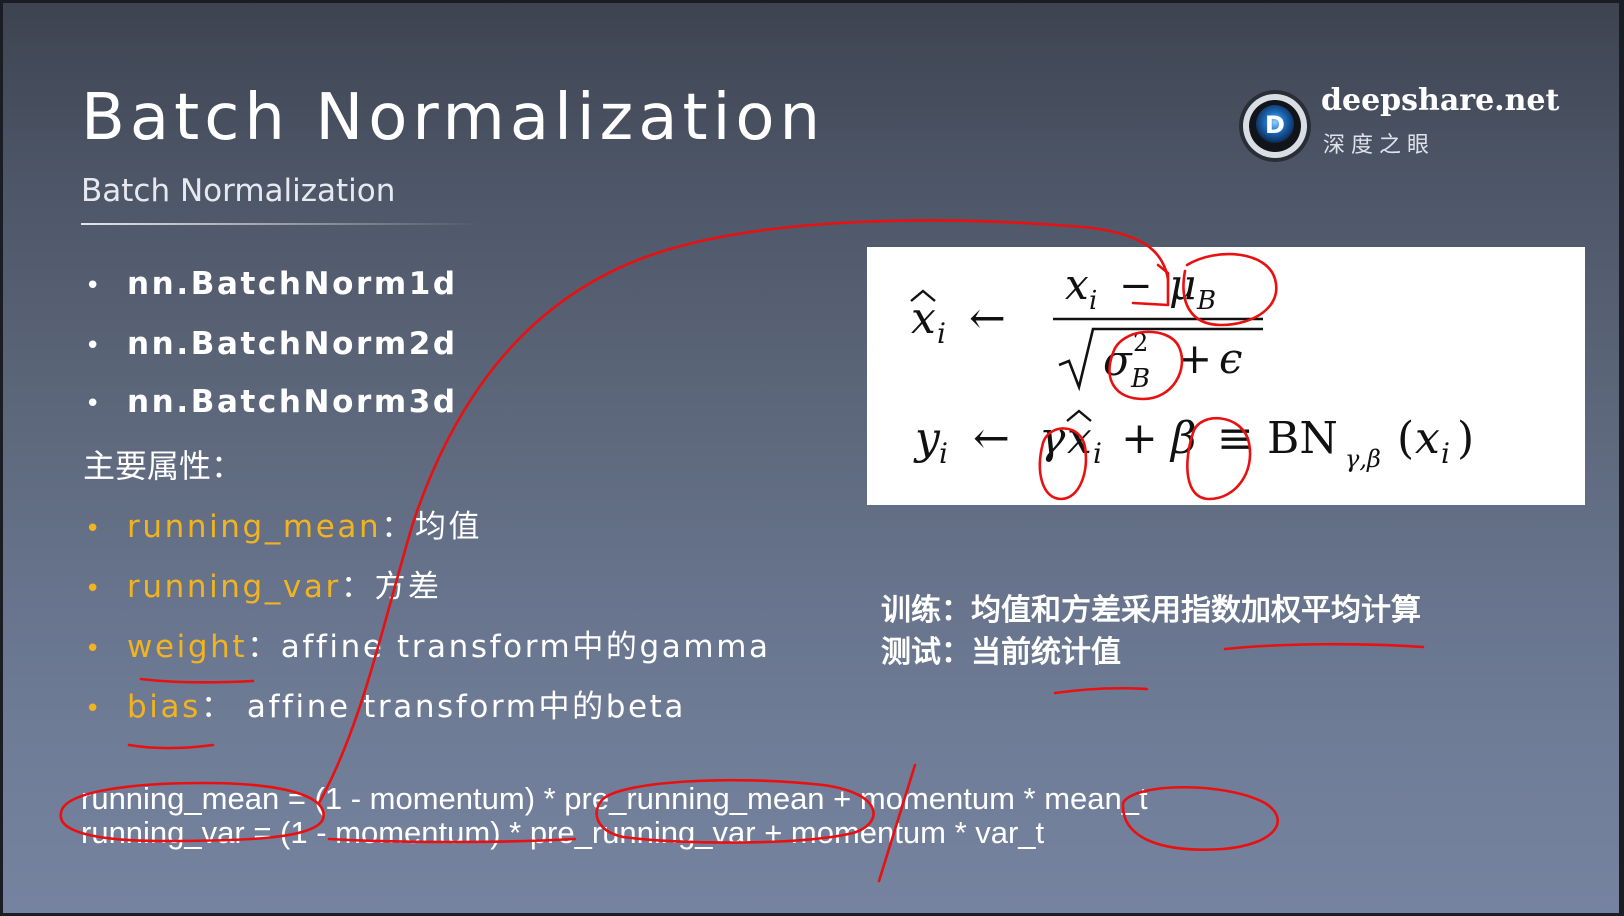  I want to click on logo-chinese-name: 深度之眼, so click(1379, 145).